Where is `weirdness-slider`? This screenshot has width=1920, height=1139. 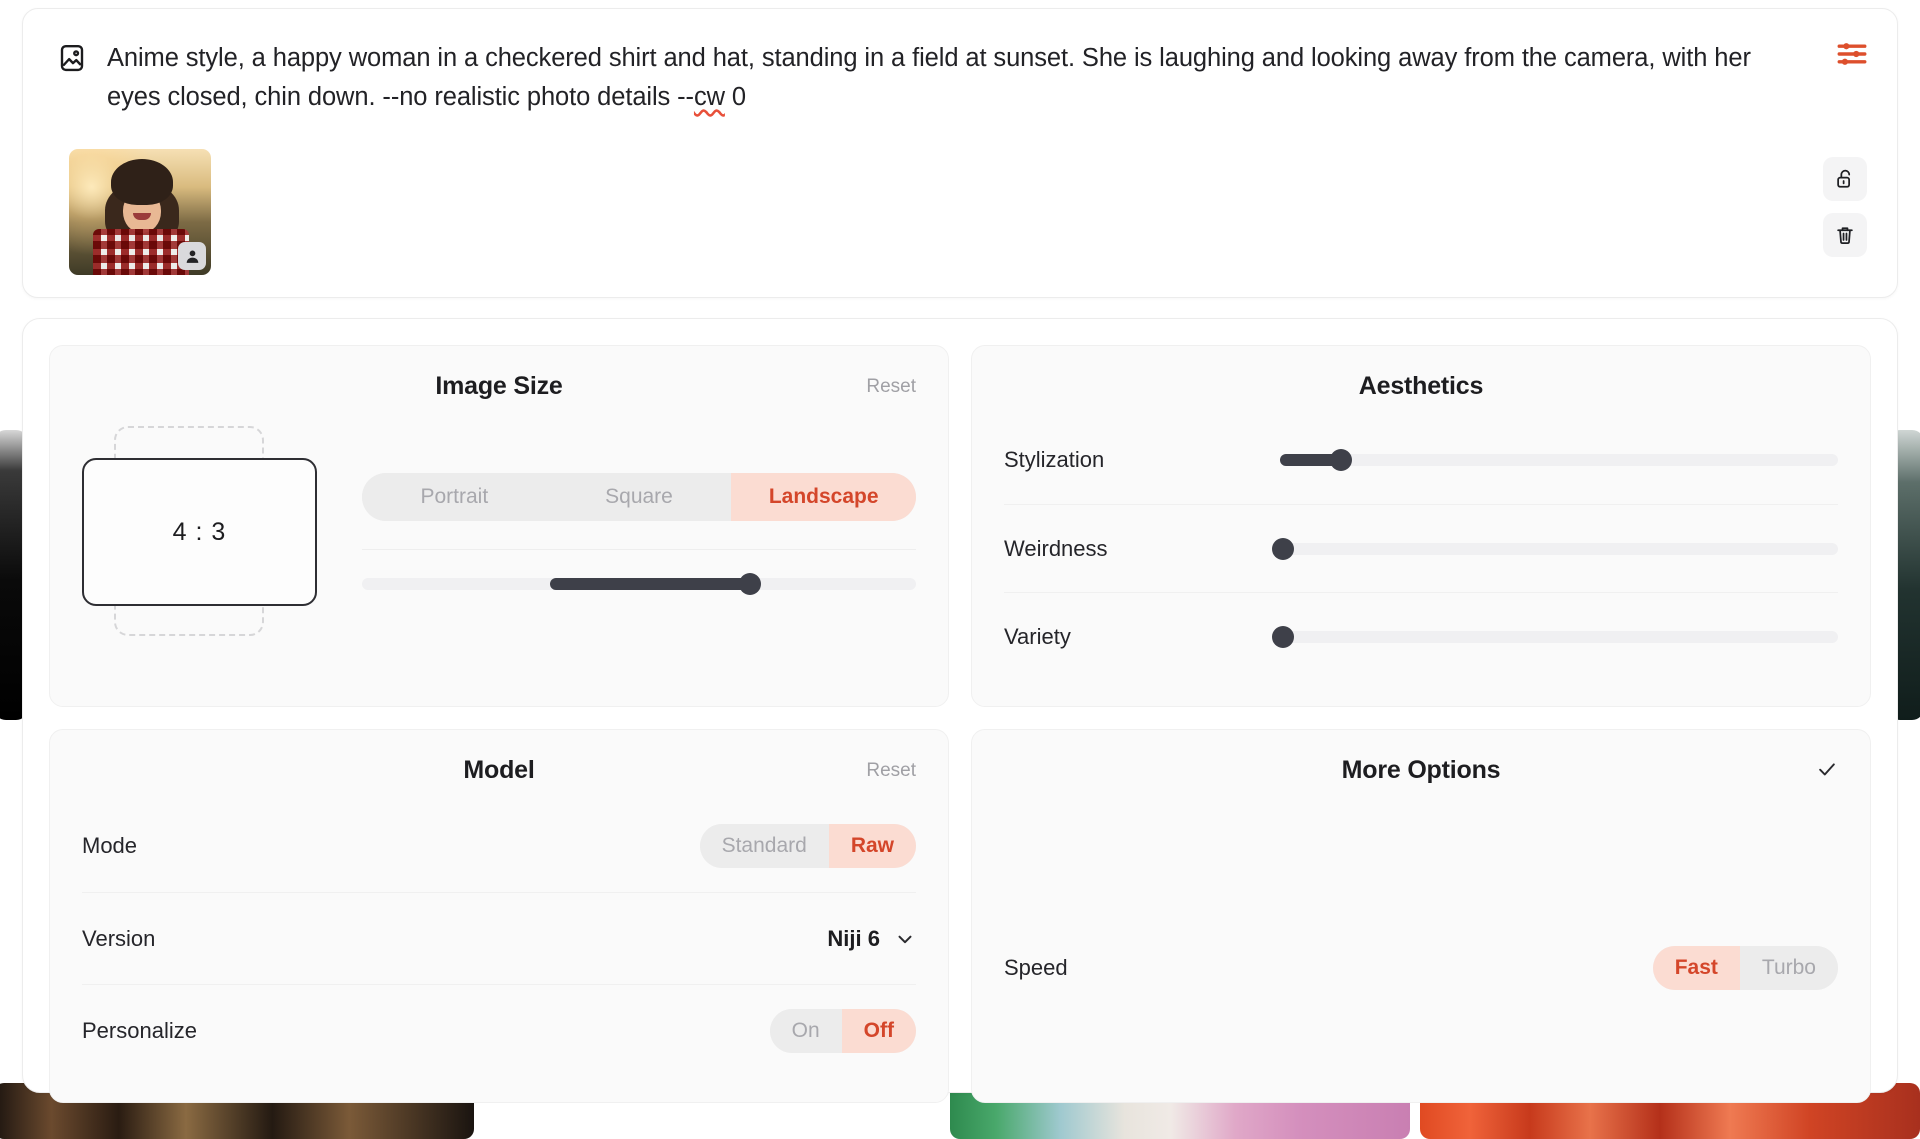
weirdness-slider is located at coordinates (1559, 549).